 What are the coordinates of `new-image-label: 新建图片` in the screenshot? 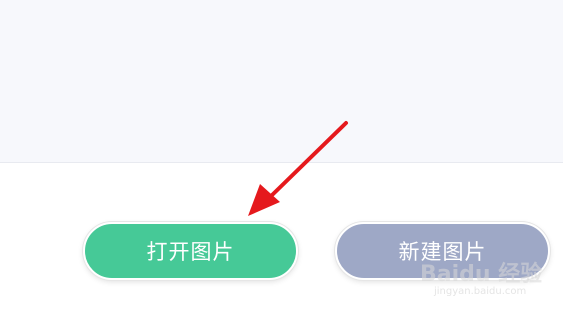 It's located at (442, 252).